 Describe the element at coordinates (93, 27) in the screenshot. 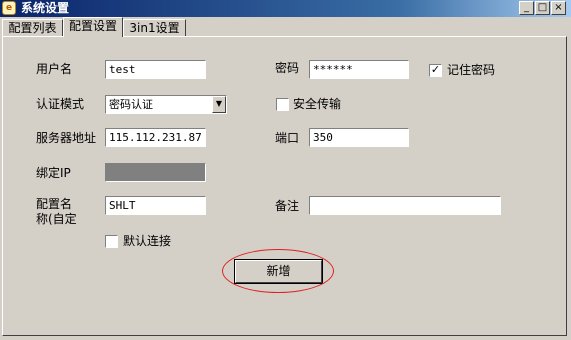

I see `tab-config-settings: 配置设置` at that location.